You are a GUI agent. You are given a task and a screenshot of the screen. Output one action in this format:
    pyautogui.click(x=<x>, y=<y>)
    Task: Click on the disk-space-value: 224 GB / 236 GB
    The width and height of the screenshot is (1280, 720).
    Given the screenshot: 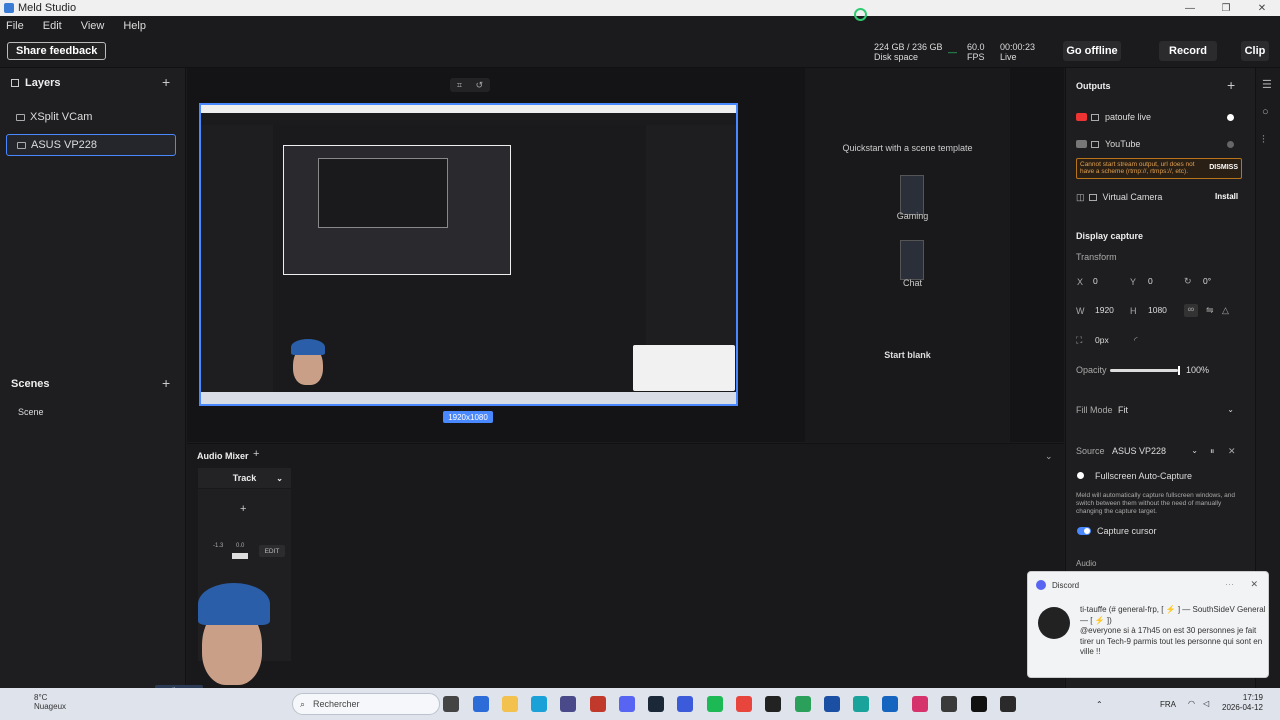 What is the action you would take?
    pyautogui.click(x=908, y=47)
    